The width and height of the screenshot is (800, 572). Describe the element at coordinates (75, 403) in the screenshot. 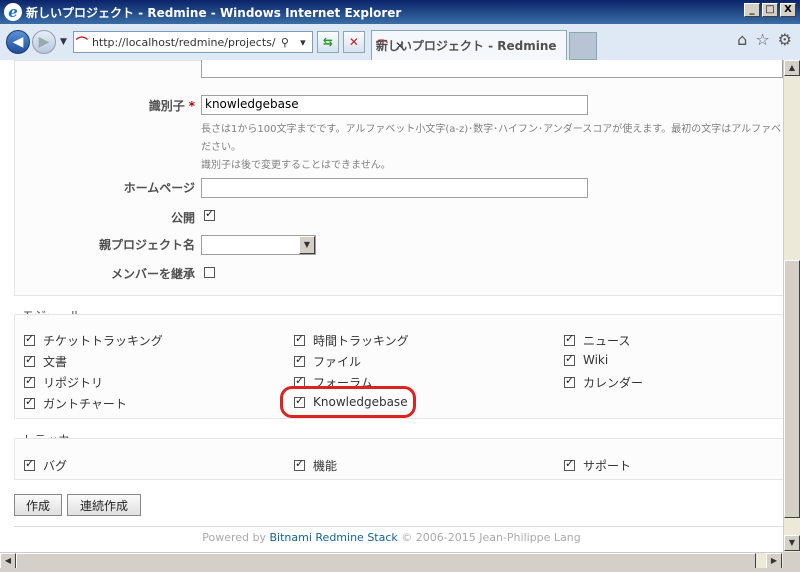

I see `module-gantt: ガントチャート` at that location.